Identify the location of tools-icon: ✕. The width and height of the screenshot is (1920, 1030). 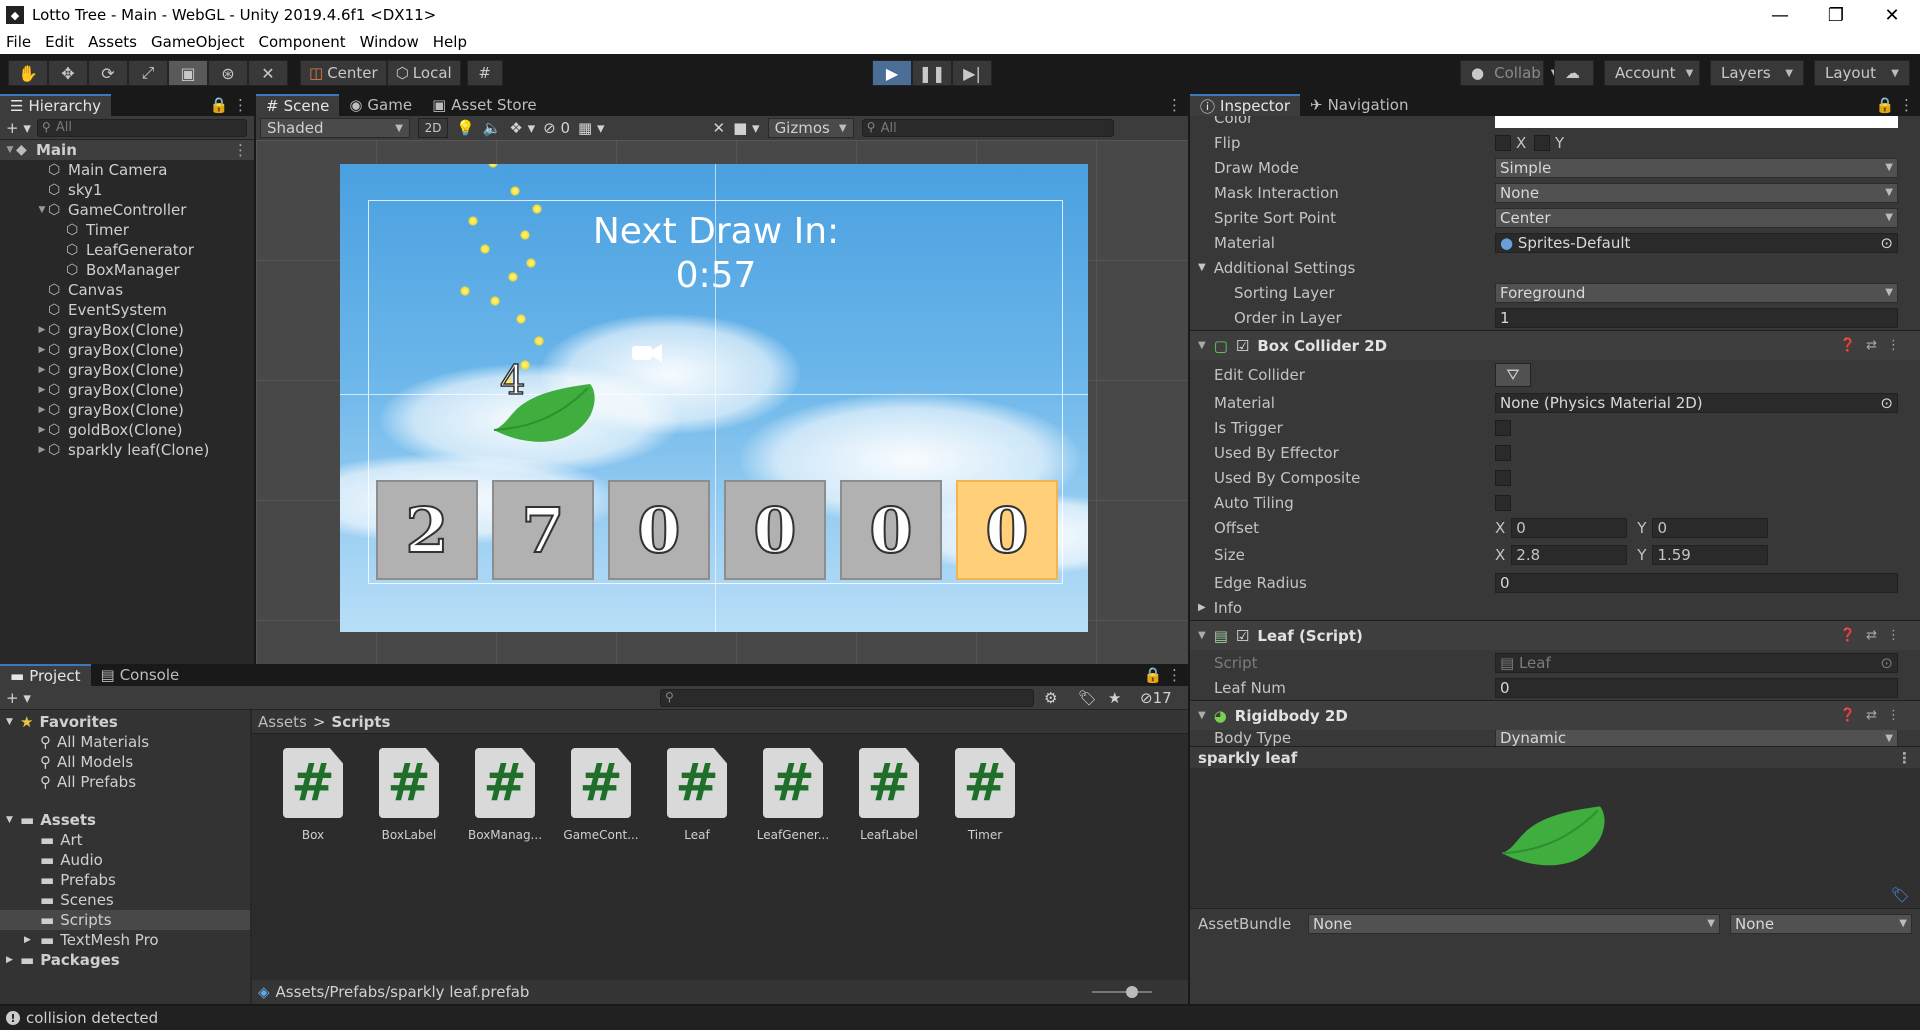
(719, 128).